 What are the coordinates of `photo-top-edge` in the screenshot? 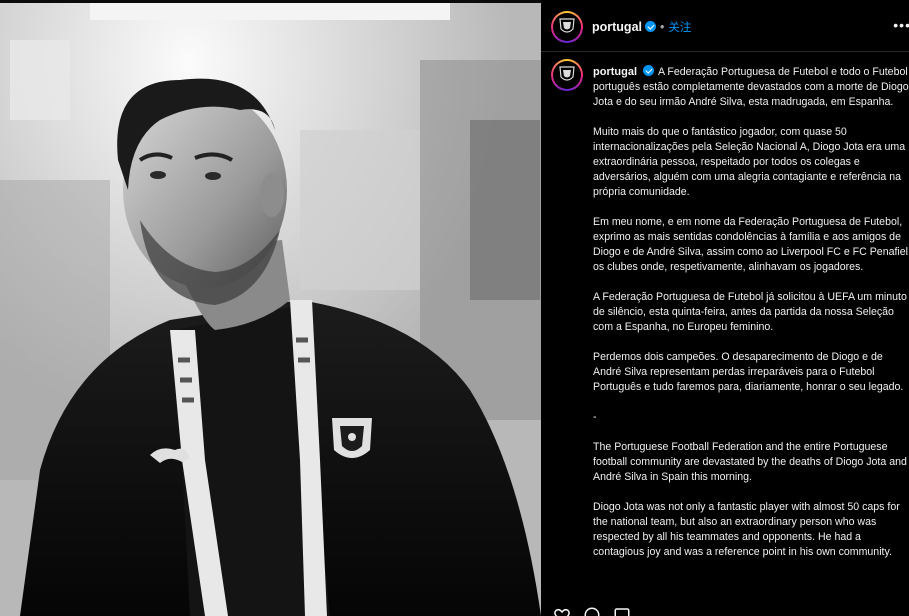 It's located at (270, 1).